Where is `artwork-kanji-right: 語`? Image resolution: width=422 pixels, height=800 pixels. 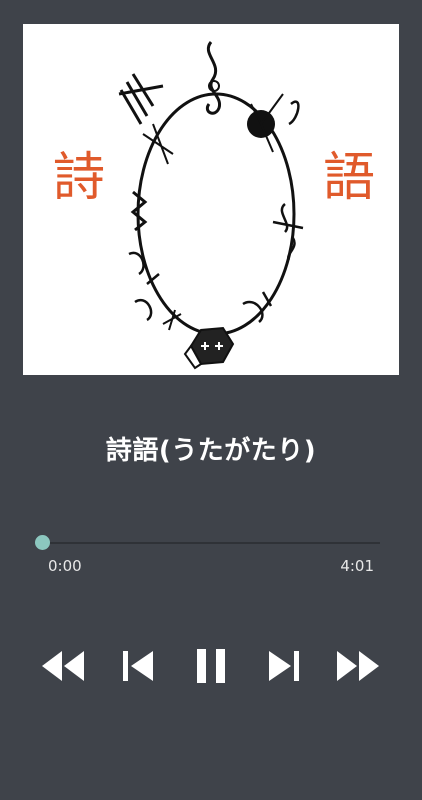
artwork-kanji-right: 語 is located at coordinates (349, 178).